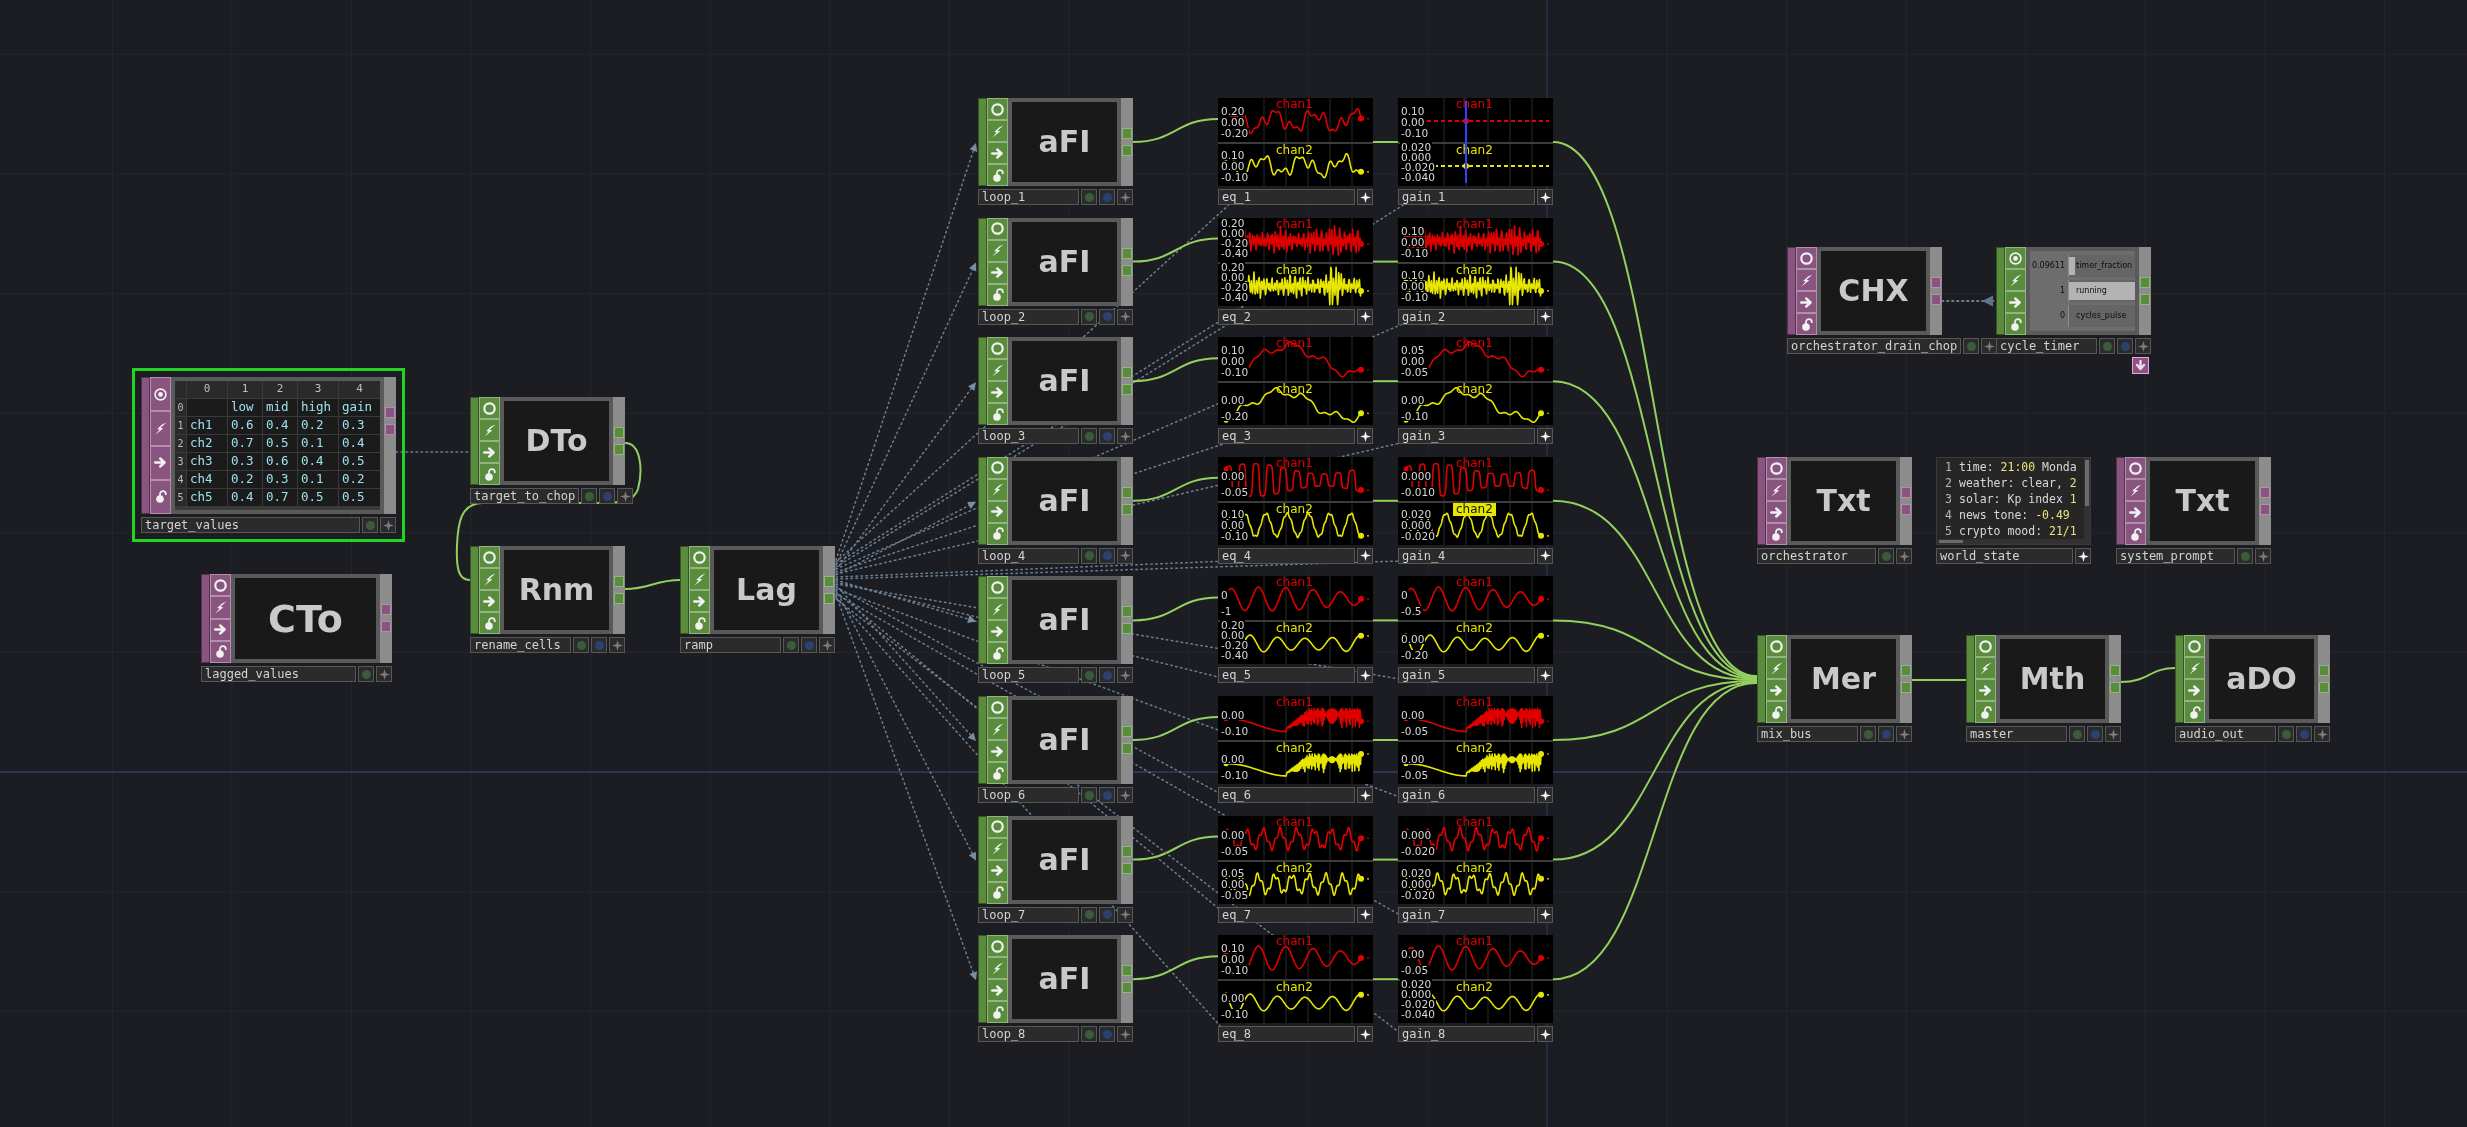 This screenshot has height=1127, width=2467. Describe the element at coordinates (2015, 258) in the screenshot. I see `target-icon` at that location.